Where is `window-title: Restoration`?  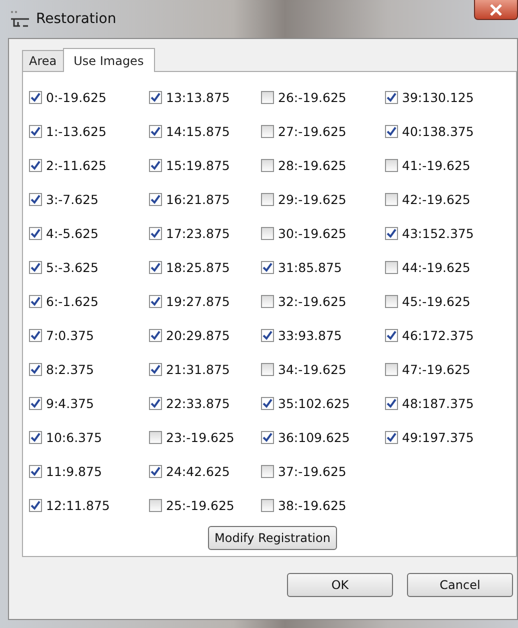 window-title: Restoration is located at coordinates (76, 19).